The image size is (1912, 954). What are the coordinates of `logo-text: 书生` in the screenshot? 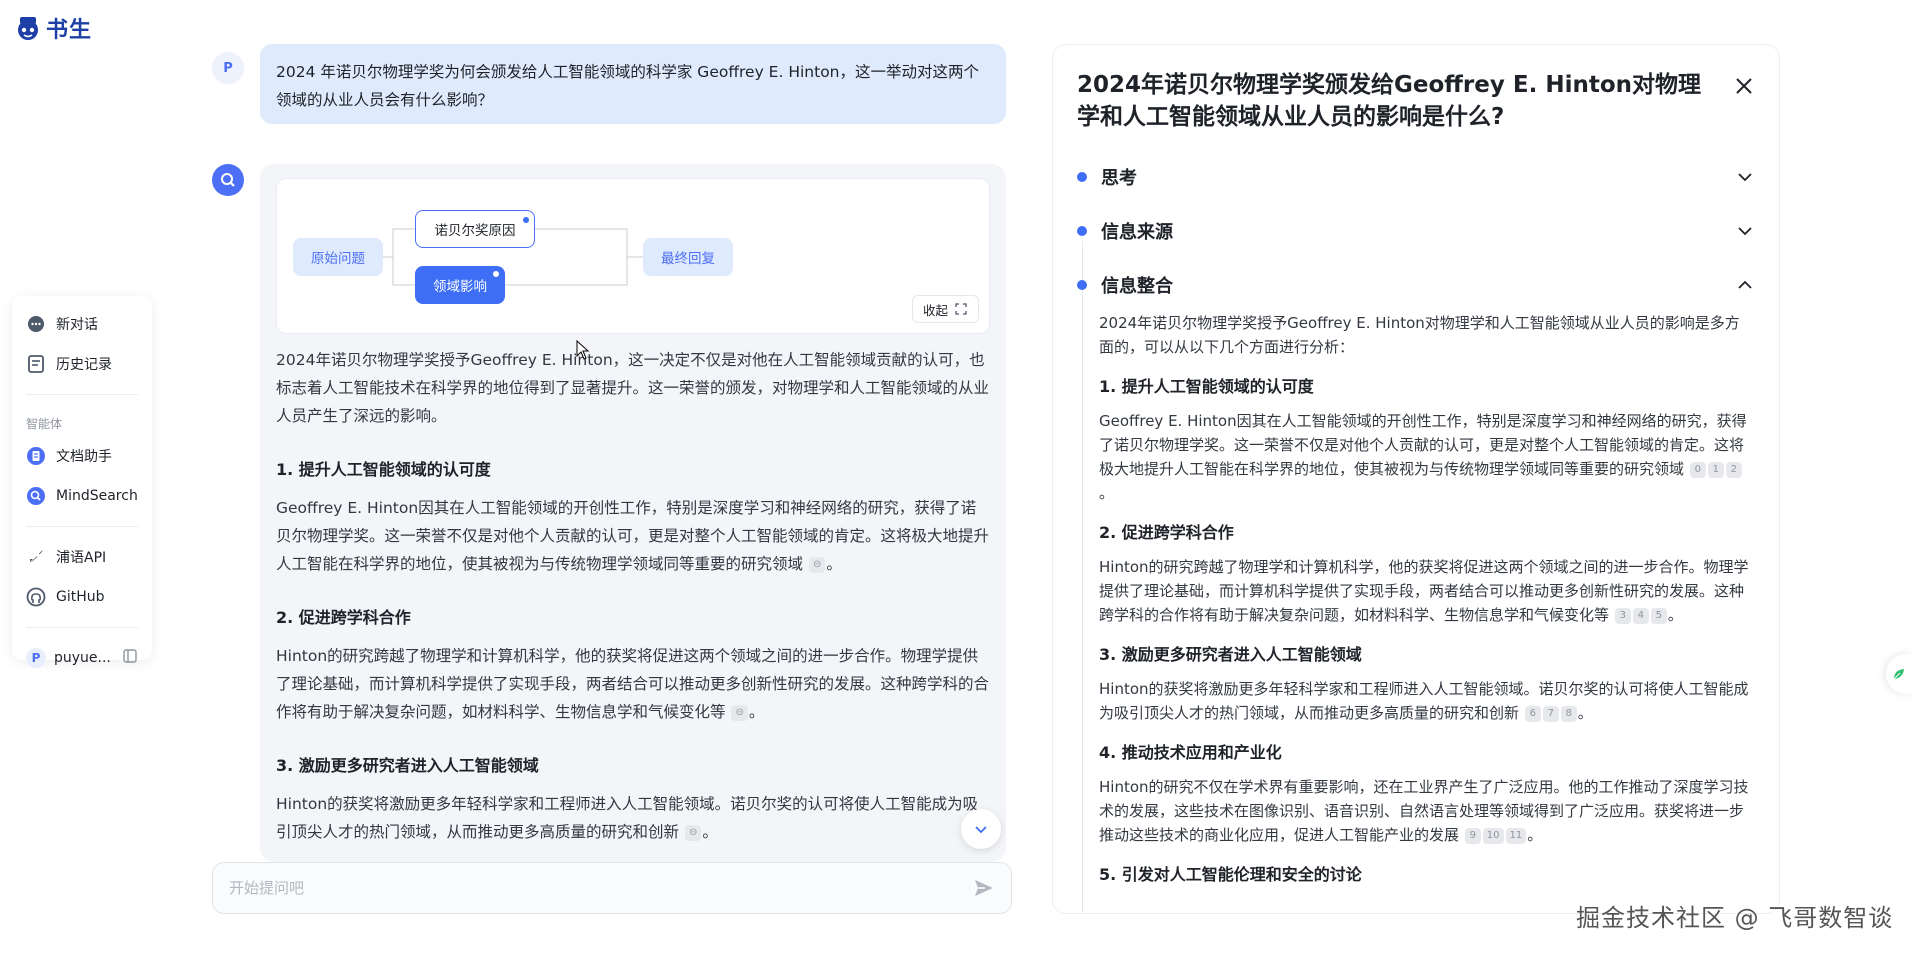 It's located at (69, 30).